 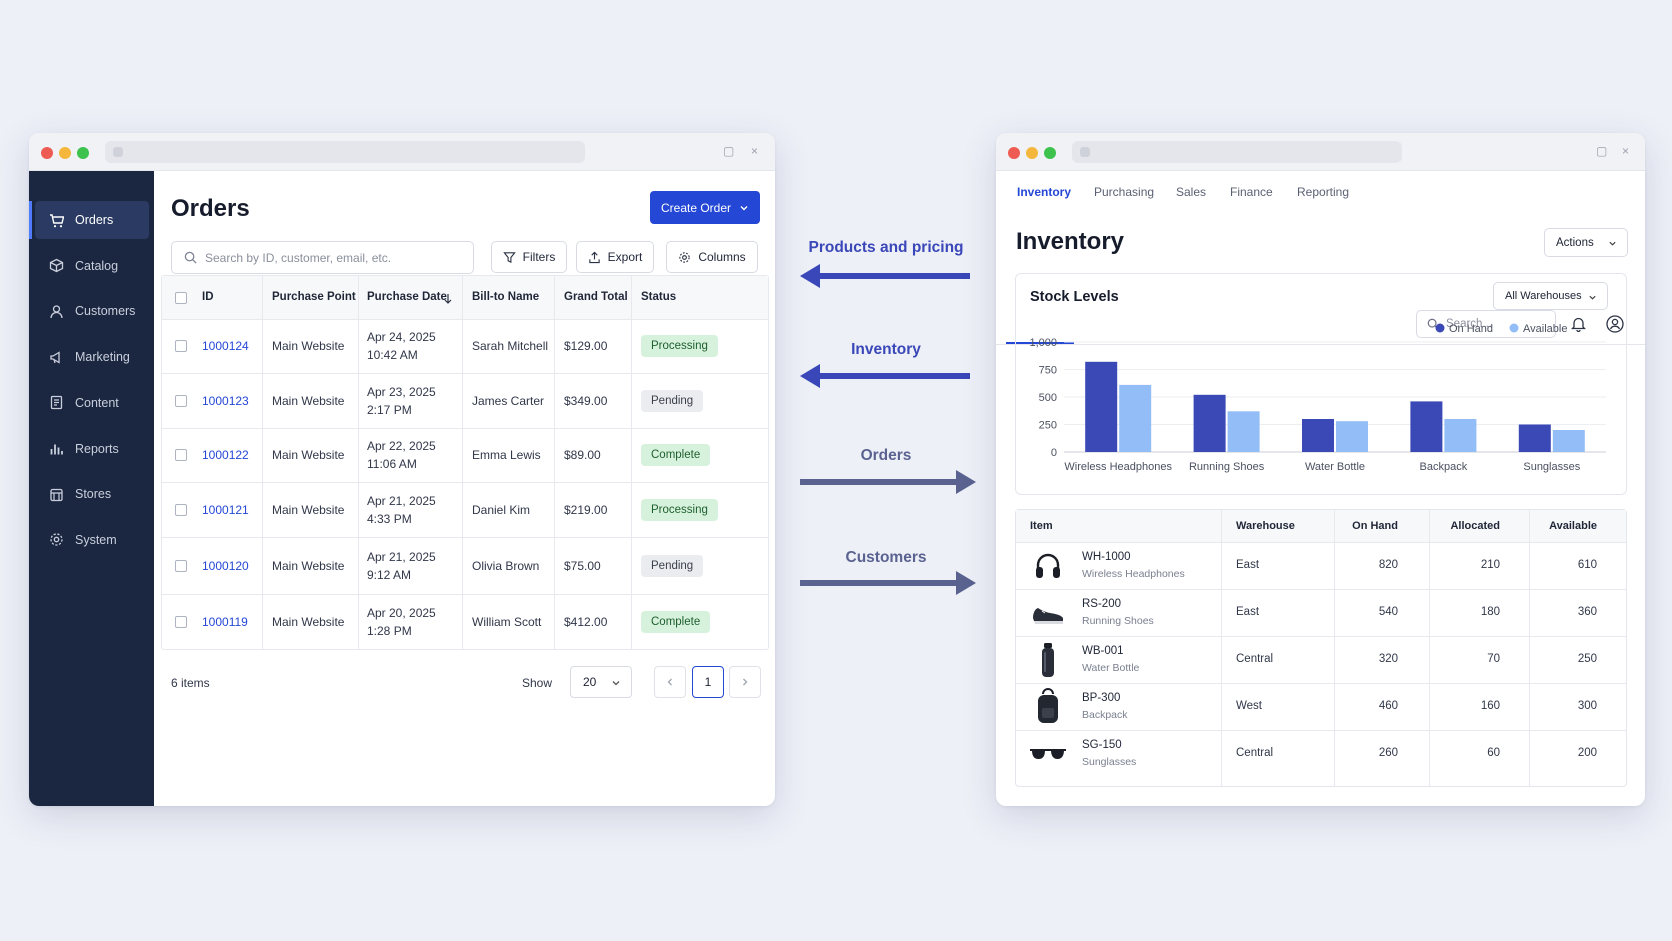 What do you see at coordinates (208, 297) in the screenshot?
I see `column-header: ID` at bounding box center [208, 297].